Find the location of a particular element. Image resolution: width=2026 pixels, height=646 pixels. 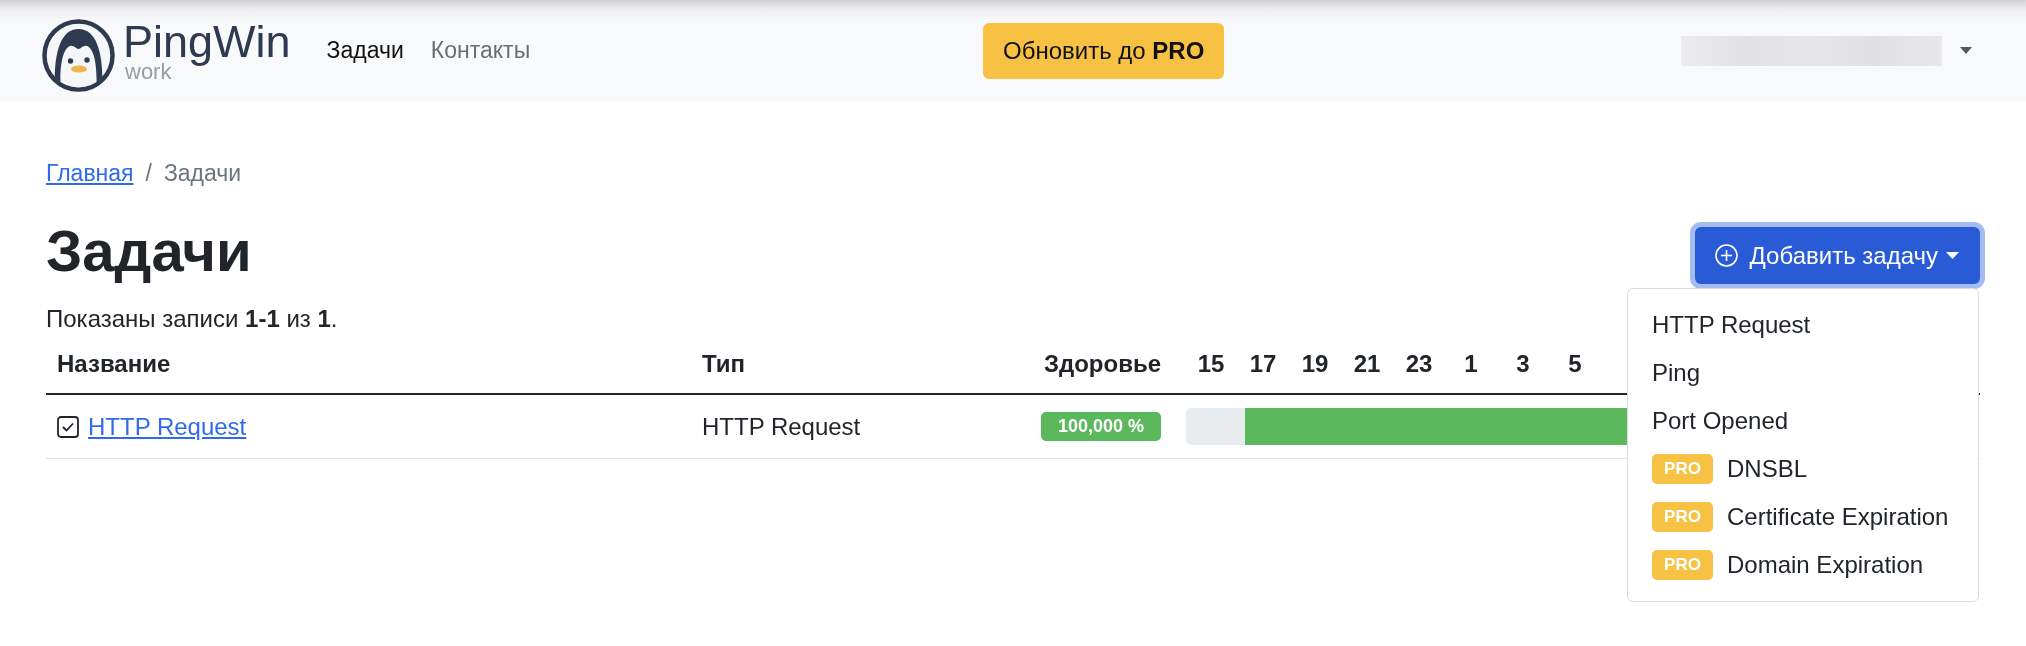

dropdown-item: HTTP Request is located at coordinates (1803, 325).